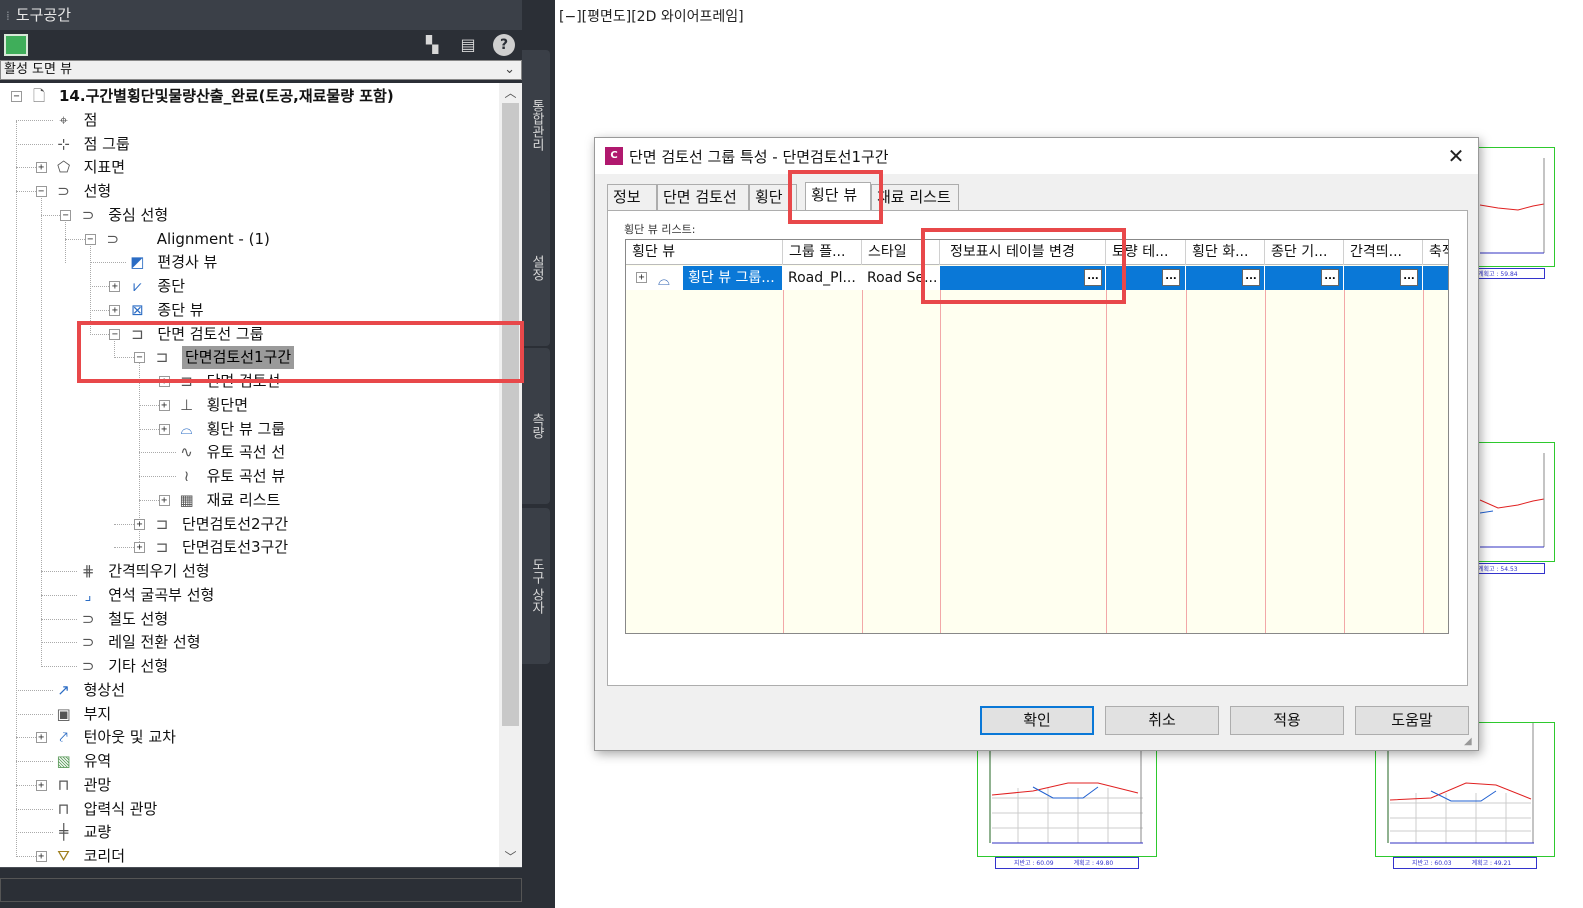 The height and width of the screenshot is (908, 1583). Describe the element at coordinates (246, 428) in the screenshot. I see `tree-node-label: 횡단 뷰 그룹` at that location.